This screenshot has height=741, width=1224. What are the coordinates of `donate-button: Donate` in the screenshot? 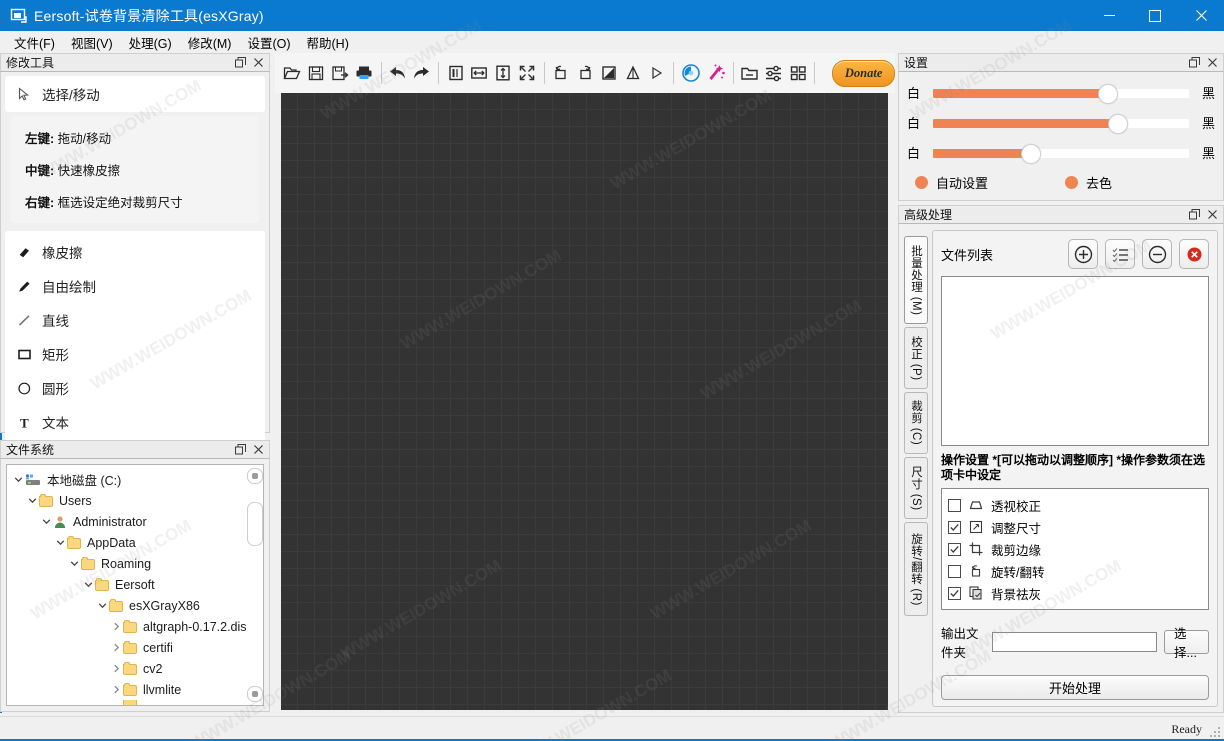 It's located at (864, 73).